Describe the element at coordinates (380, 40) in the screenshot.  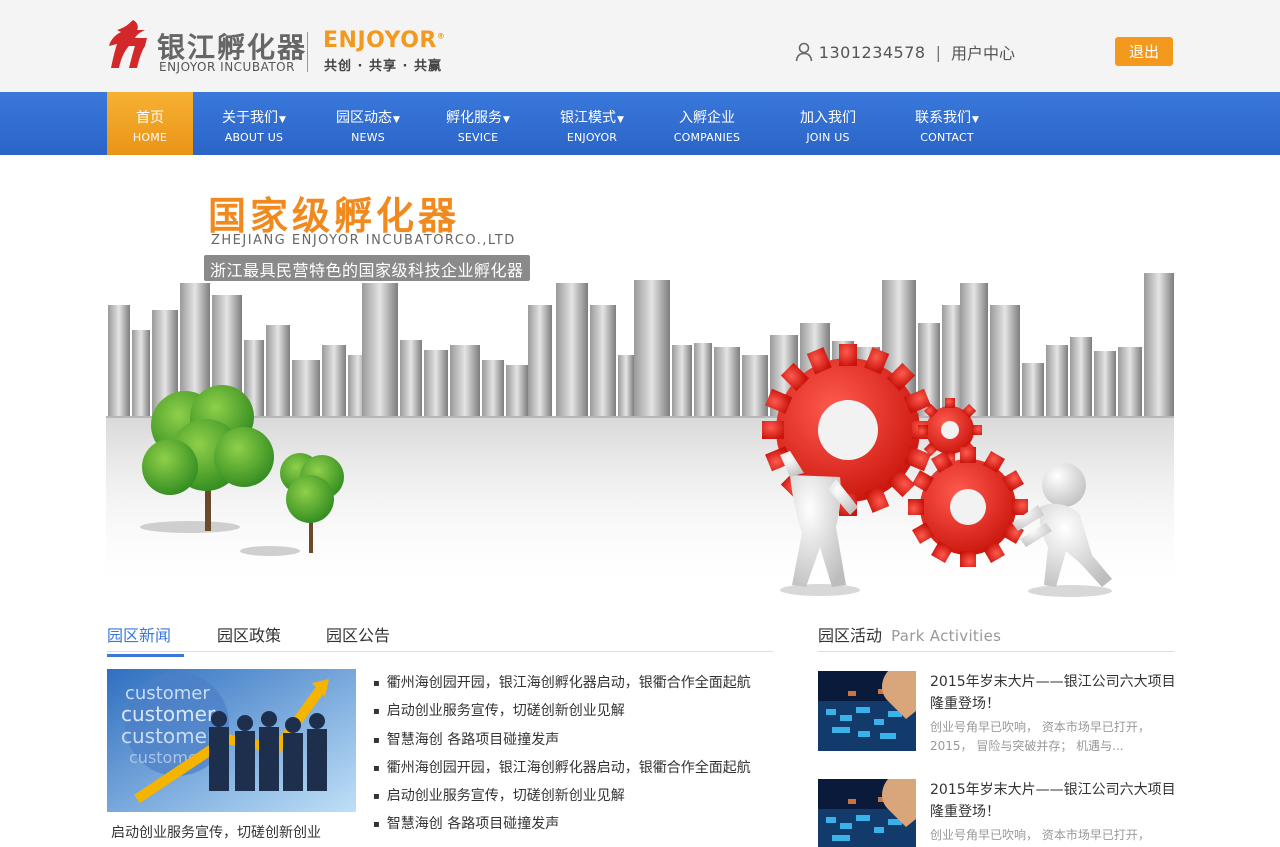
I see `brand-name-text: ENJOYOR` at that location.